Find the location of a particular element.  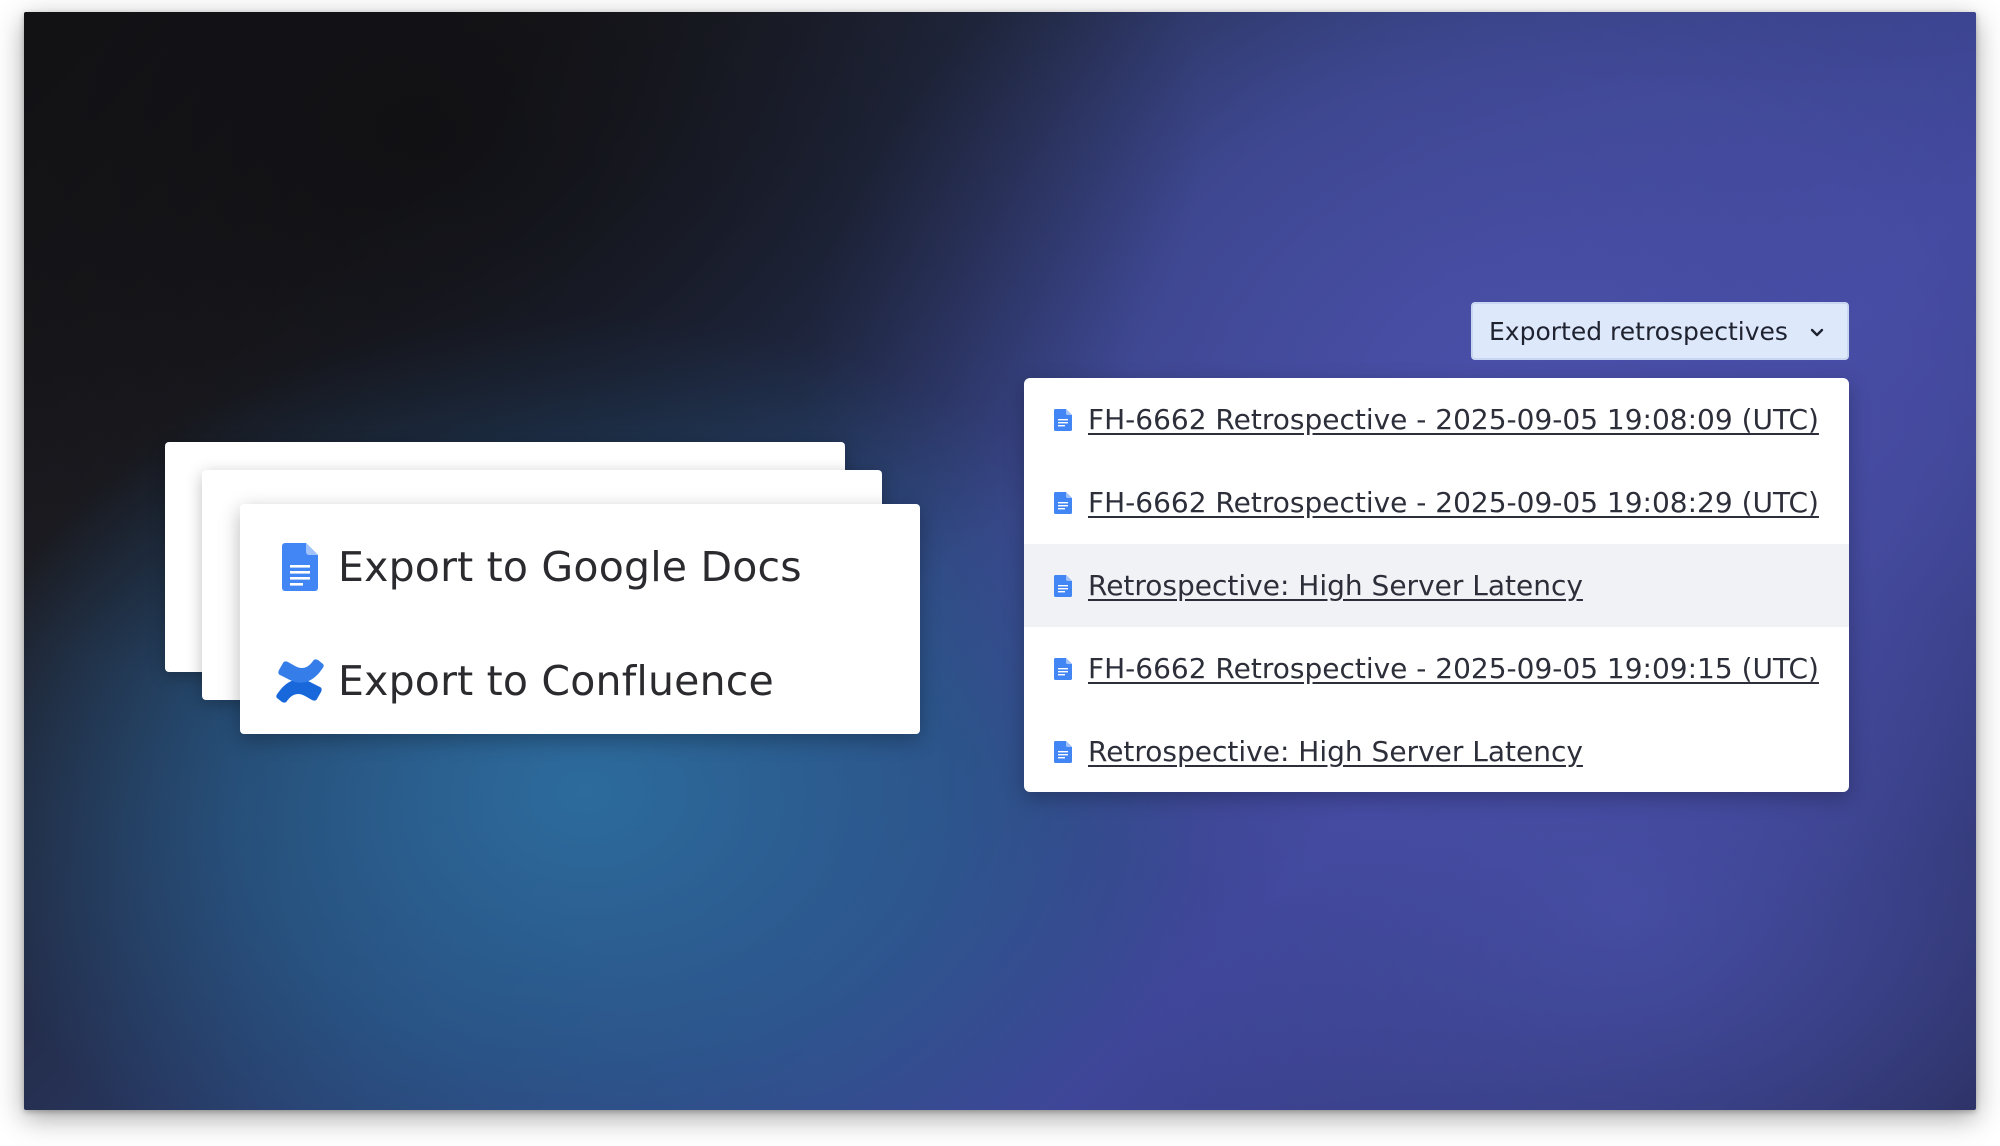

export-to-confluence-option: Export to Confluence is located at coordinates (525, 681).